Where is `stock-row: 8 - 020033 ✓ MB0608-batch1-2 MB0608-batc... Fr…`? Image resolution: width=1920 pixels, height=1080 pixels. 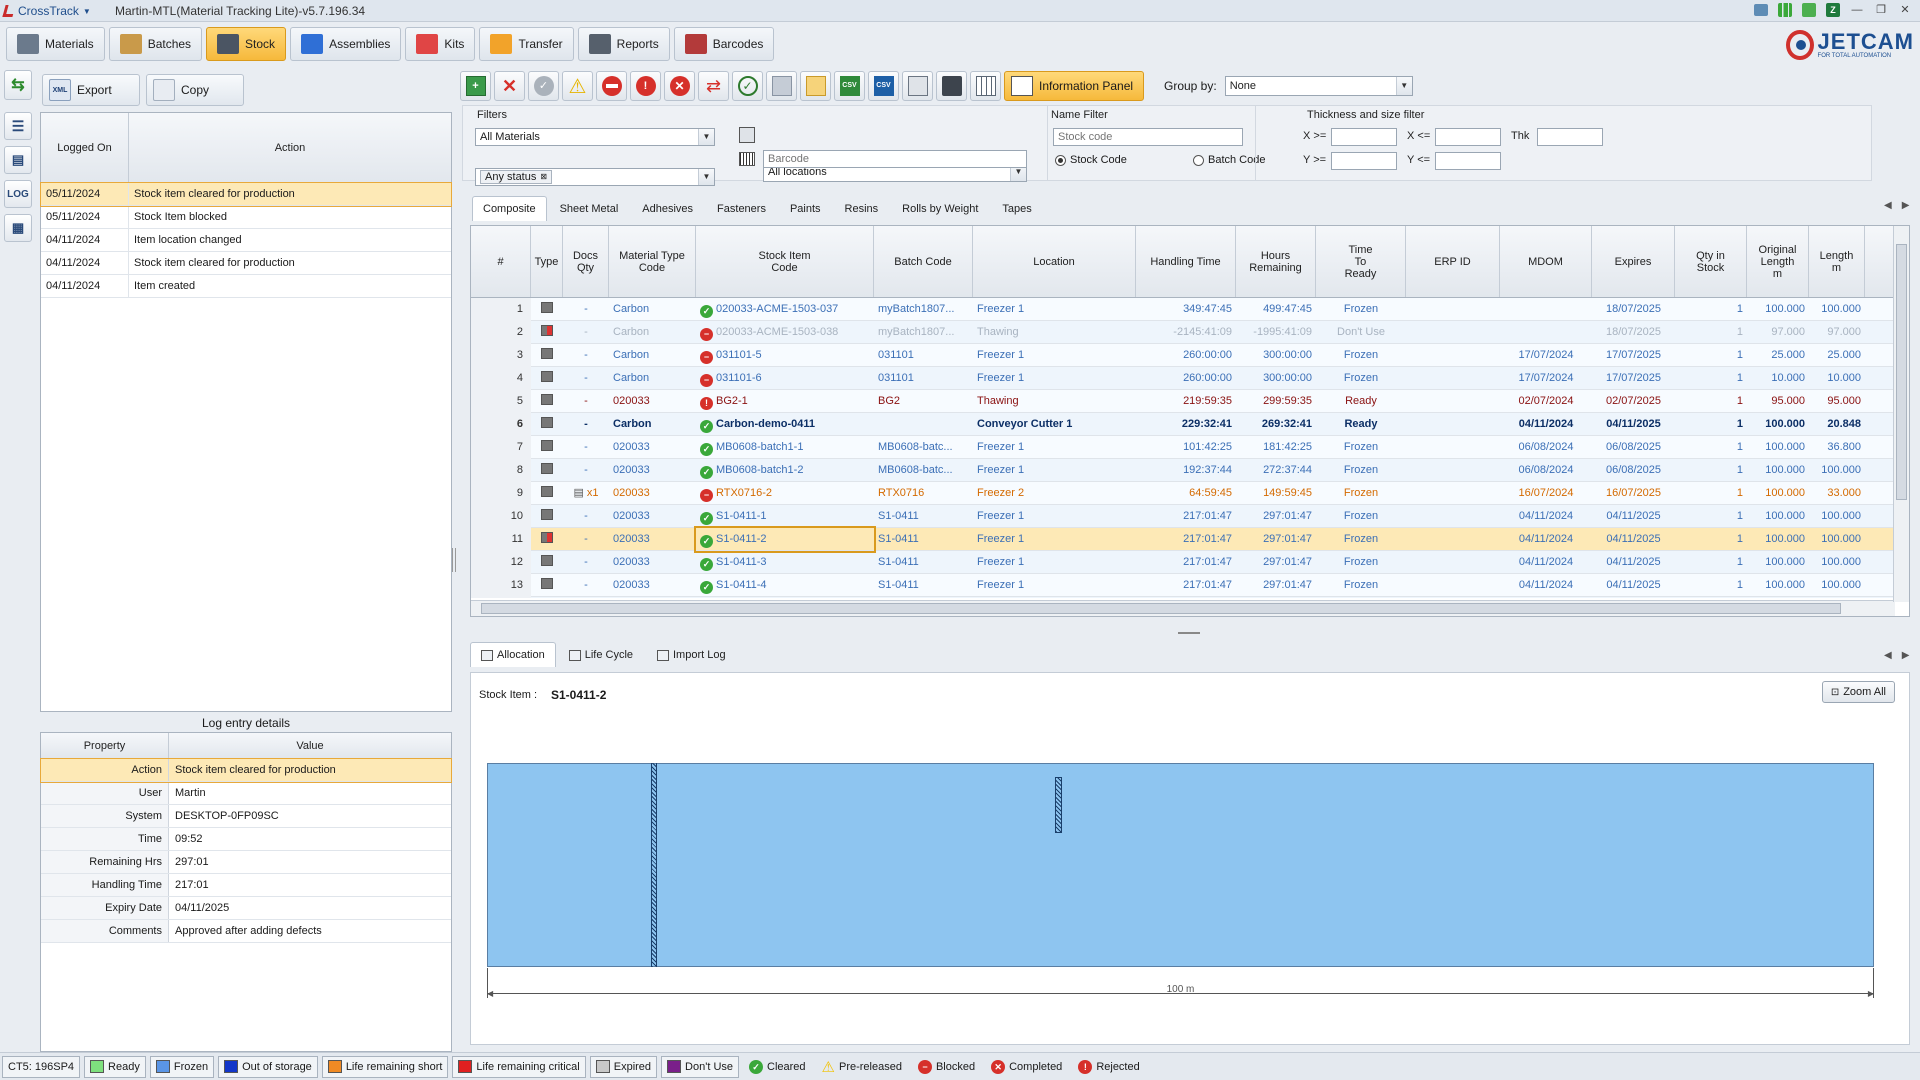 stock-row: 8 - 020033 ✓ MB0608-batch1-2 MB0608-batc... Fr… is located at coordinates (1190, 470).